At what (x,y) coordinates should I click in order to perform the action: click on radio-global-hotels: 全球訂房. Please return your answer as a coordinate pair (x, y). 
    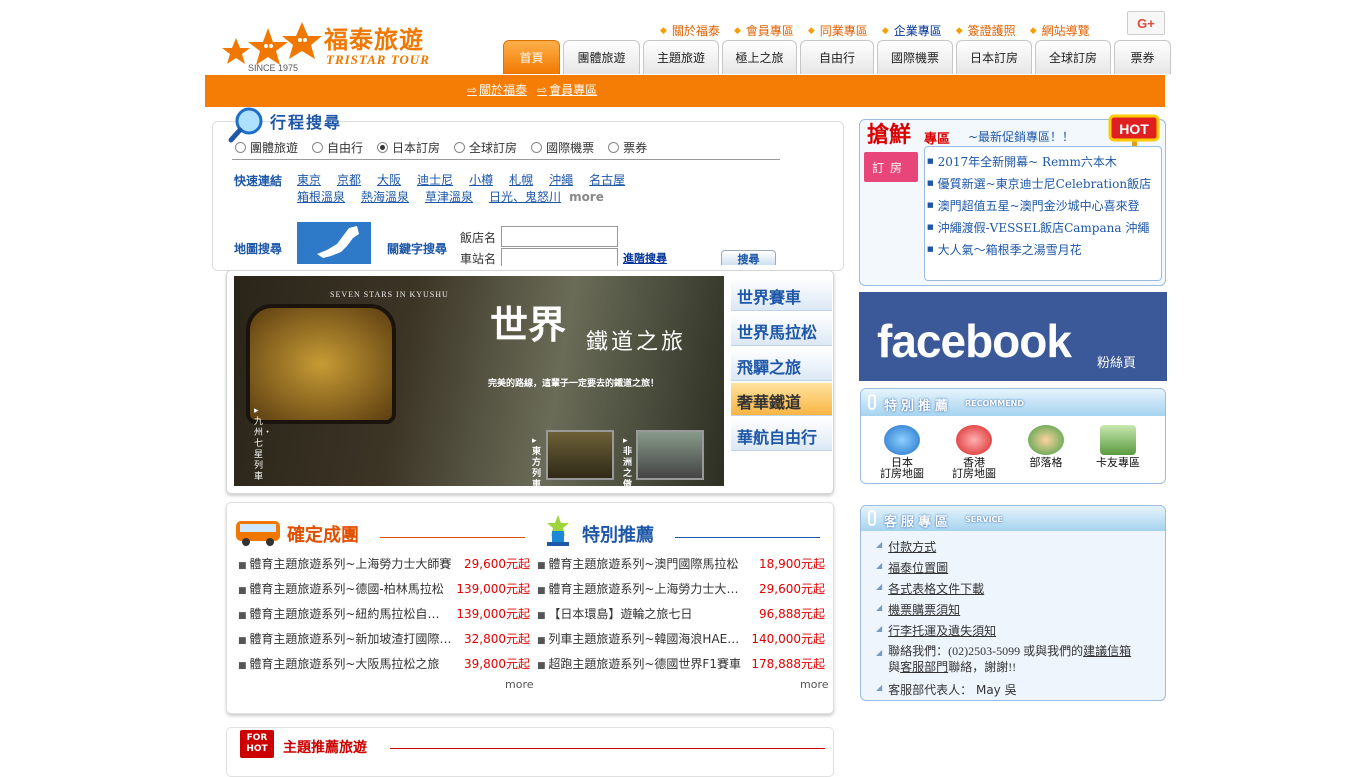
    Looking at the image, I should click on (485, 147).